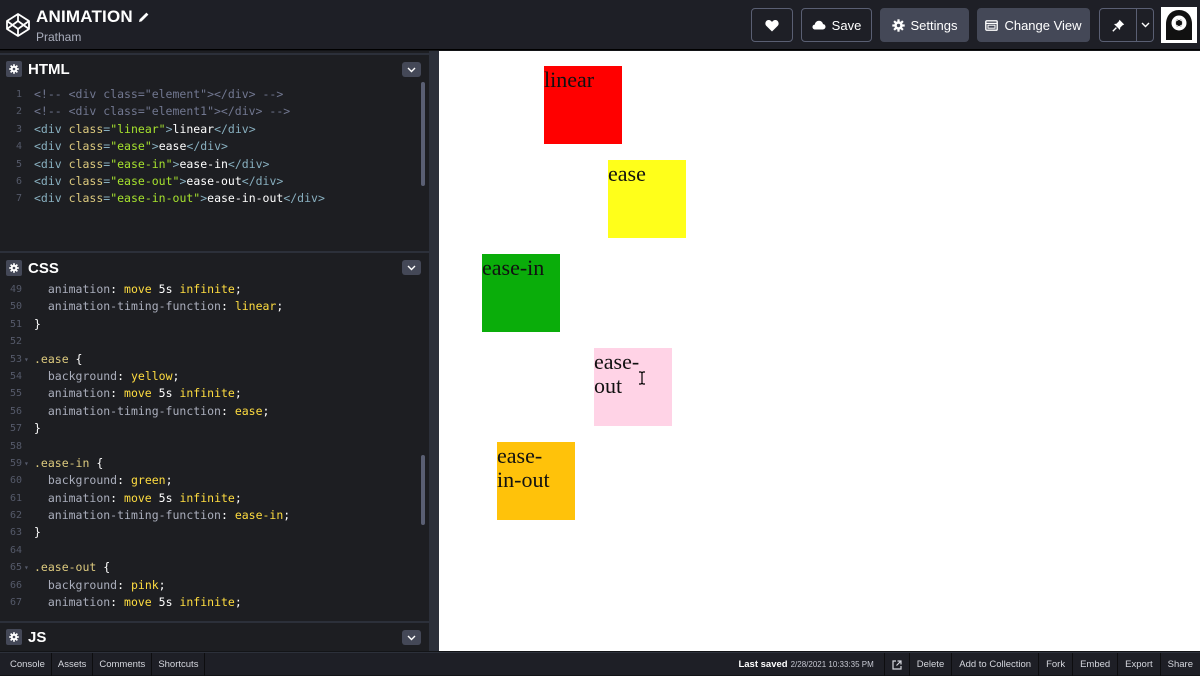  I want to click on code-line: 62 animation-timing-function: ease-in;, so click(214, 515).